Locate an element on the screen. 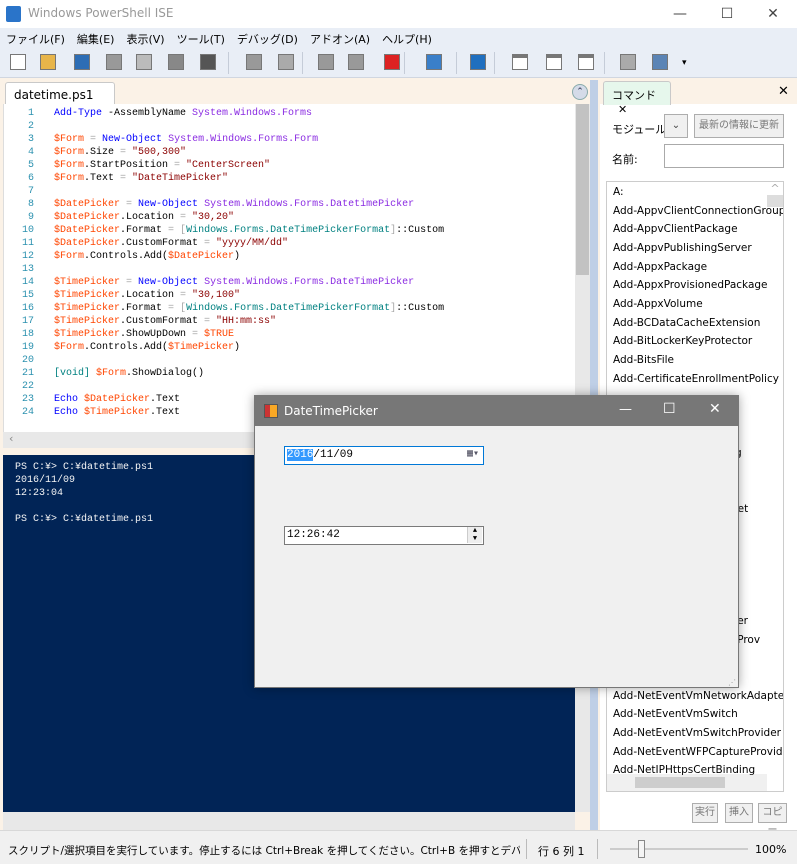 This screenshot has height=864, width=797. code-token: -AssemblyName is located at coordinates (147, 113).